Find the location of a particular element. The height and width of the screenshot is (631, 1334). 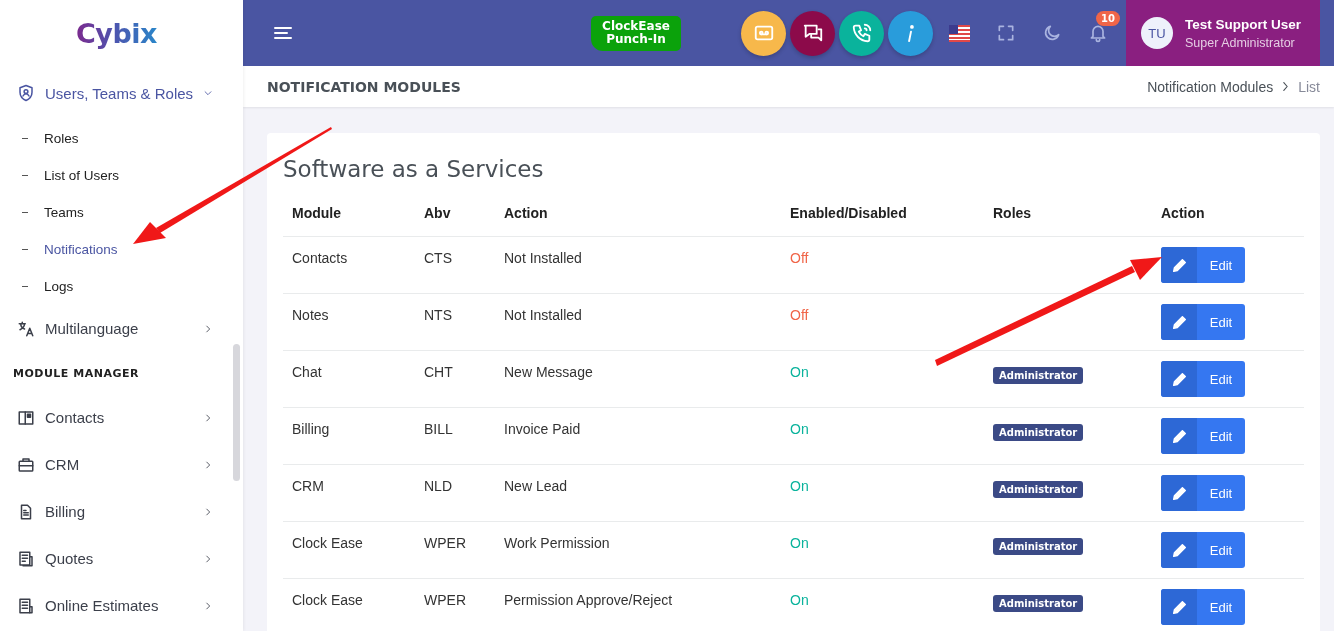

table-cell: CHT is located at coordinates (455, 379).